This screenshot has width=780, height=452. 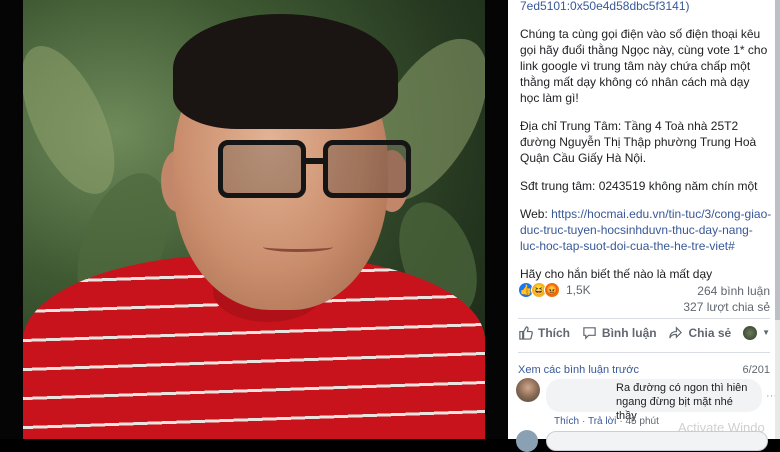 I want to click on audience-selector: ▼, so click(x=756, y=332).